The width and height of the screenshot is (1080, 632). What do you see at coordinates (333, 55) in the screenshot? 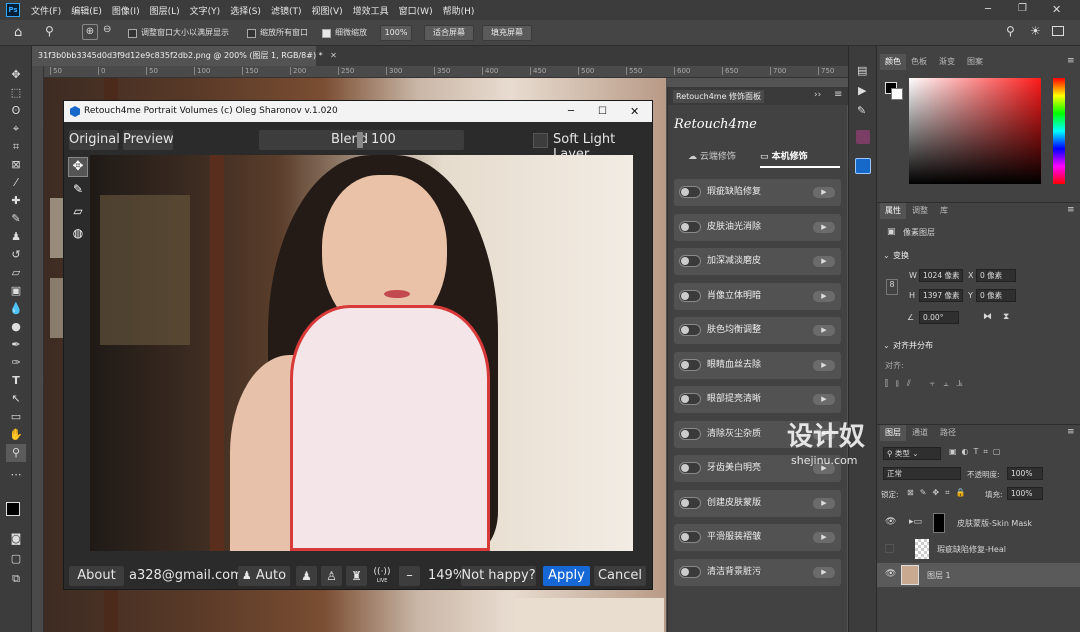
I see `close-tab-icon: ✕` at bounding box center [333, 55].